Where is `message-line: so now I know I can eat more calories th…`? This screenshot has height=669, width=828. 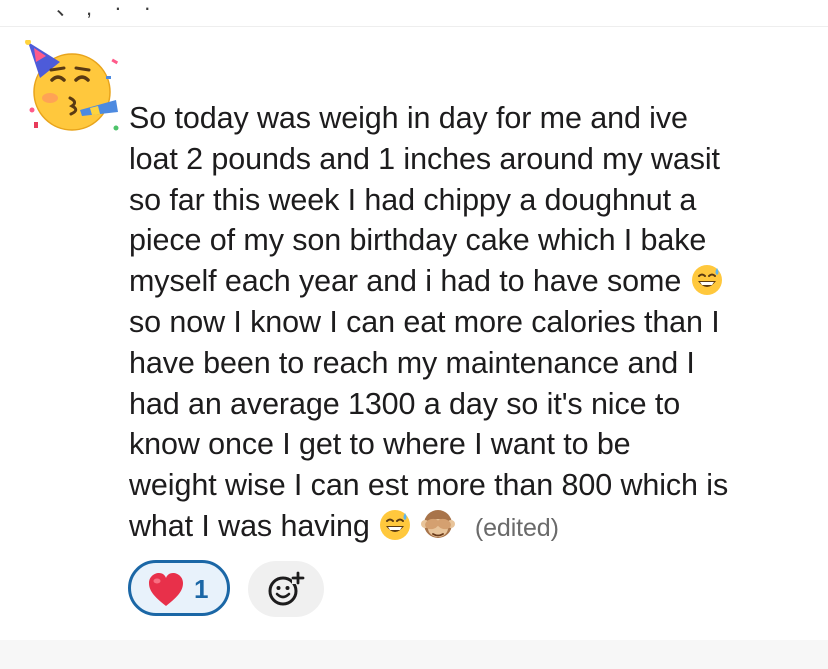
message-line: so now I know I can eat more calories th… is located at coordinates (424, 321).